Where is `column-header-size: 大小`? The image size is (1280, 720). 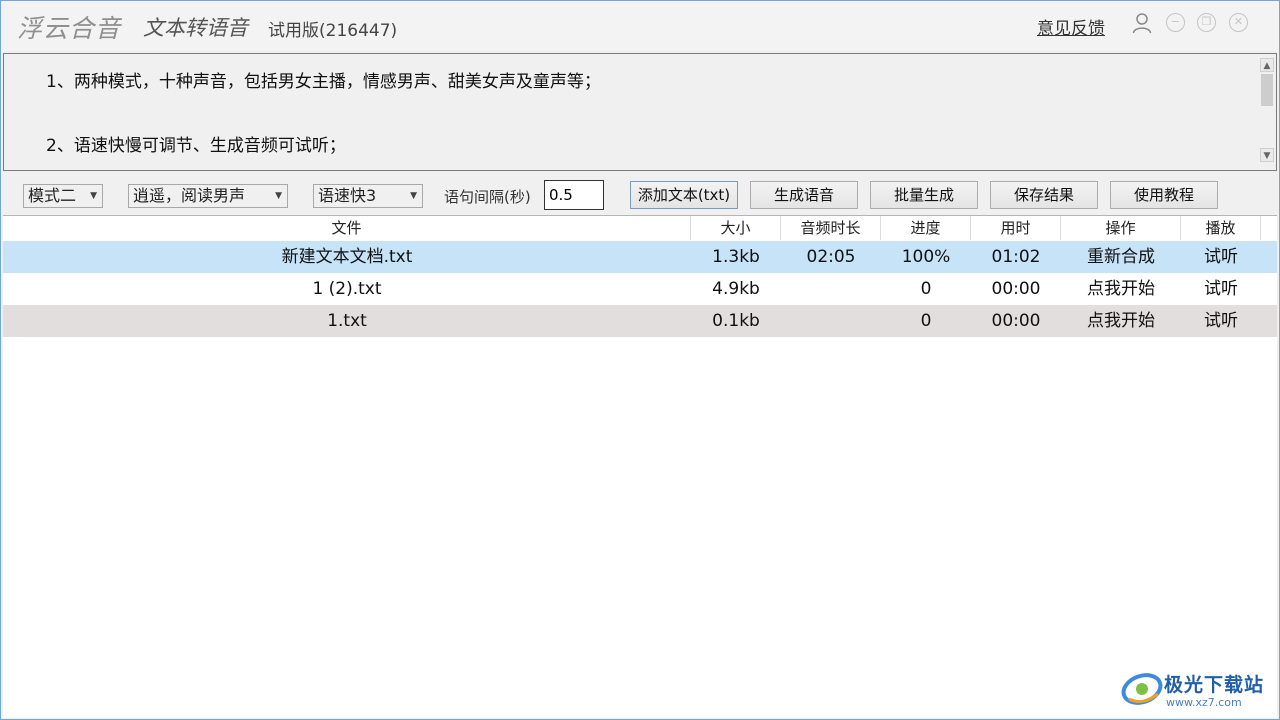
column-header-size: 大小 is located at coordinates (736, 228).